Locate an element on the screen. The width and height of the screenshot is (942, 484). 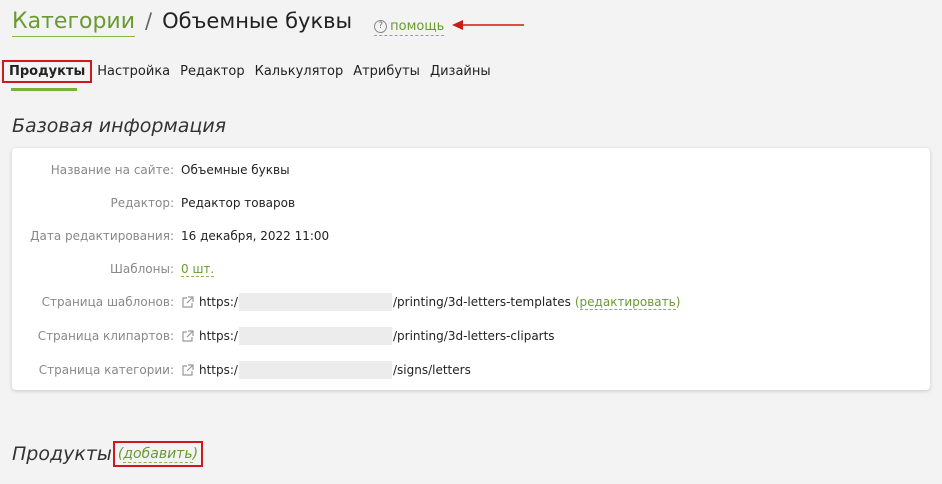
breadcrumb-categories-link: Категории is located at coordinates (74, 22).